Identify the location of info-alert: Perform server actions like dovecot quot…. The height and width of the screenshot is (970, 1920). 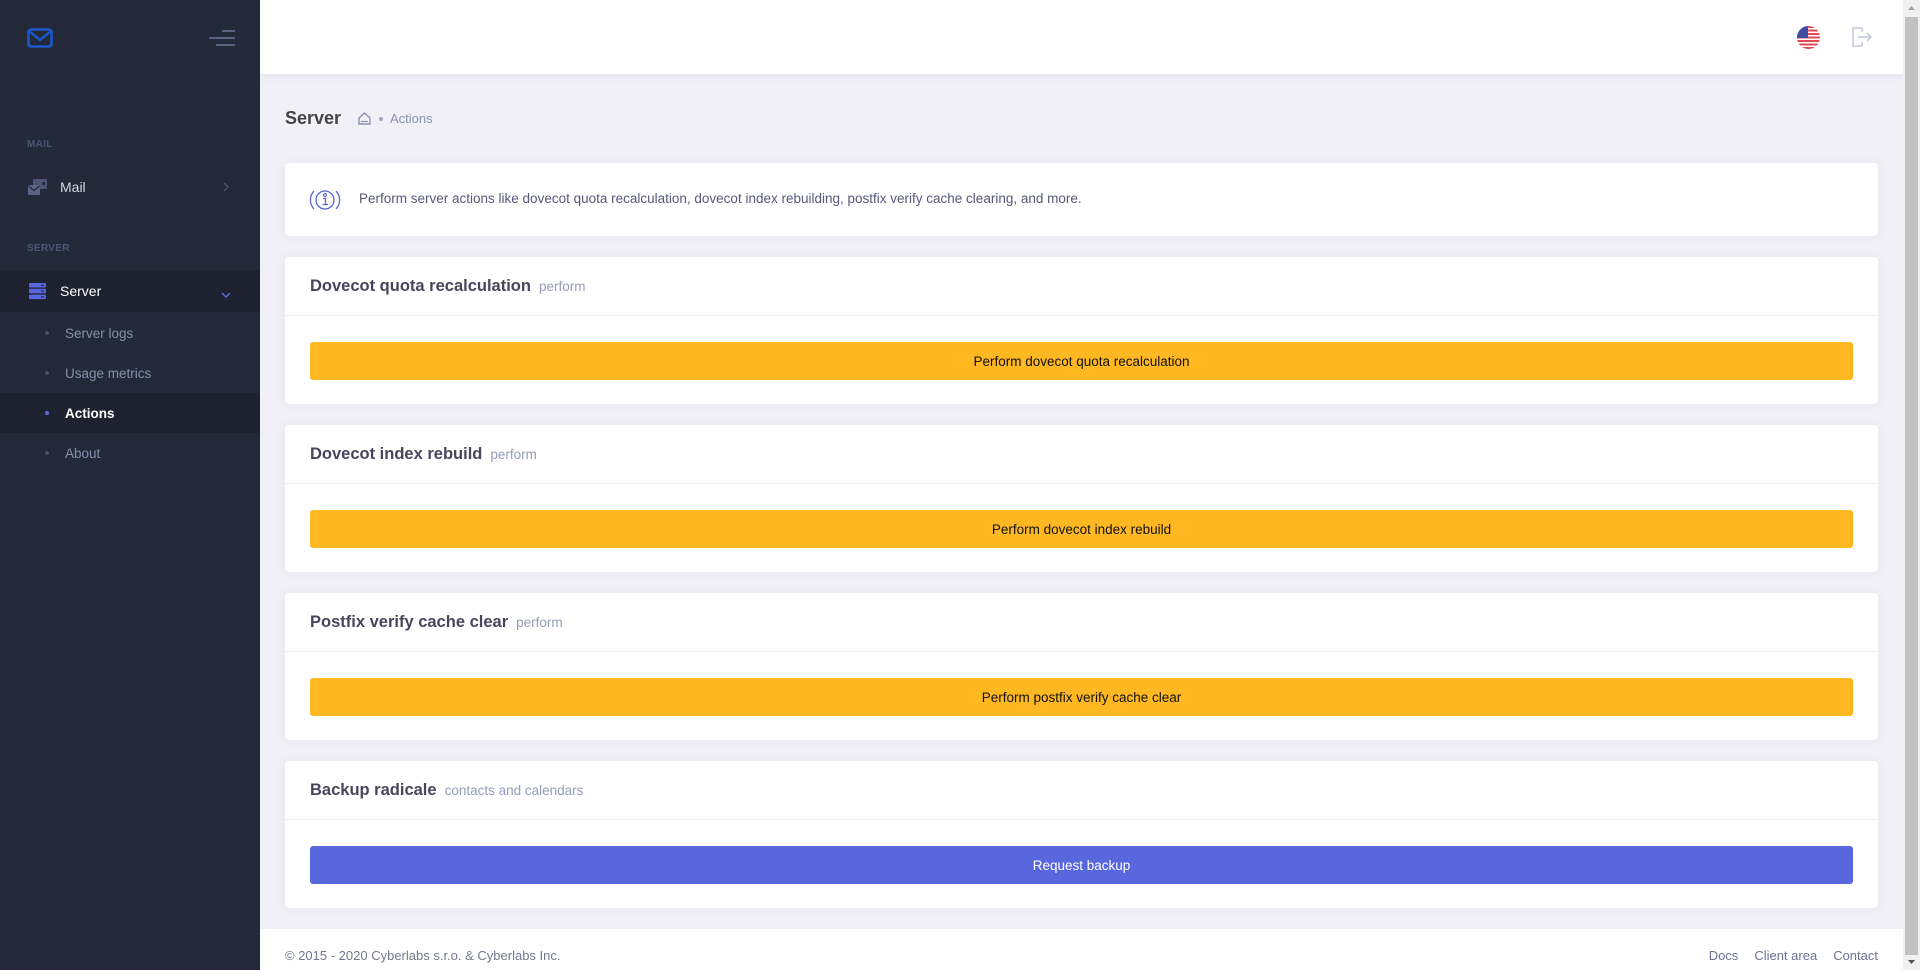
(1081, 199).